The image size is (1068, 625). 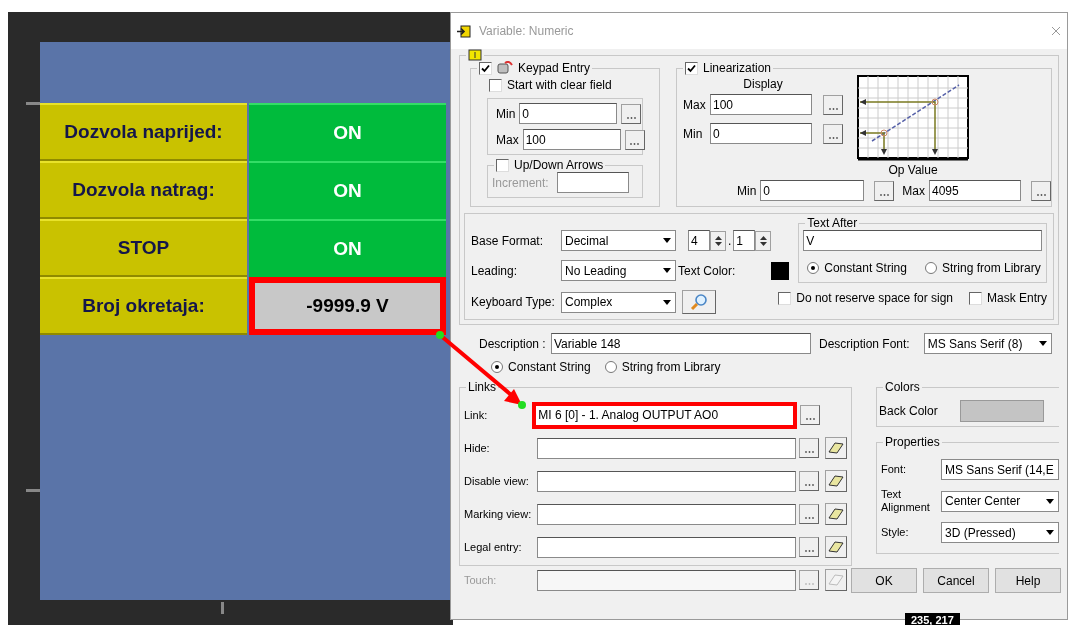 I want to click on field-label: Text Color:, so click(x=707, y=271).